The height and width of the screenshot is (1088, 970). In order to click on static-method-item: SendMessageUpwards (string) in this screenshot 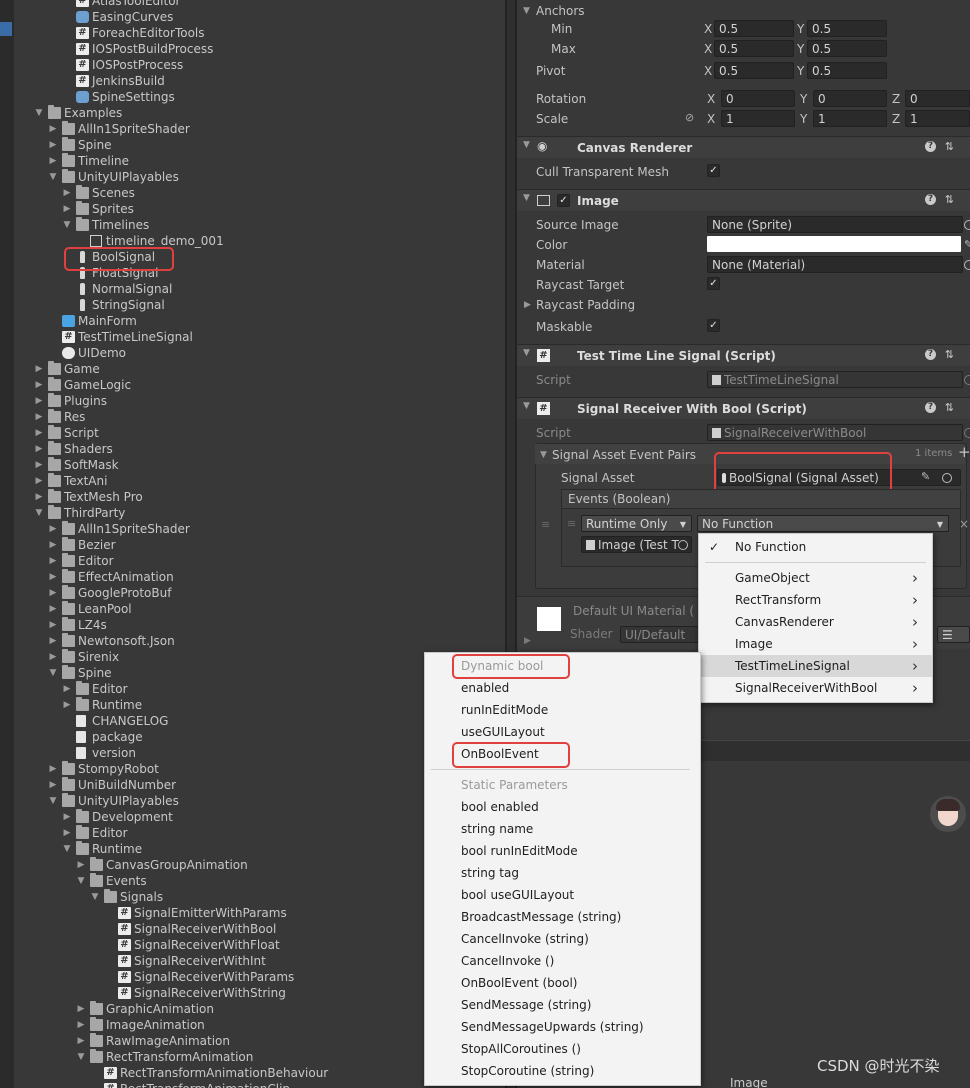, I will do `click(562, 1027)`.